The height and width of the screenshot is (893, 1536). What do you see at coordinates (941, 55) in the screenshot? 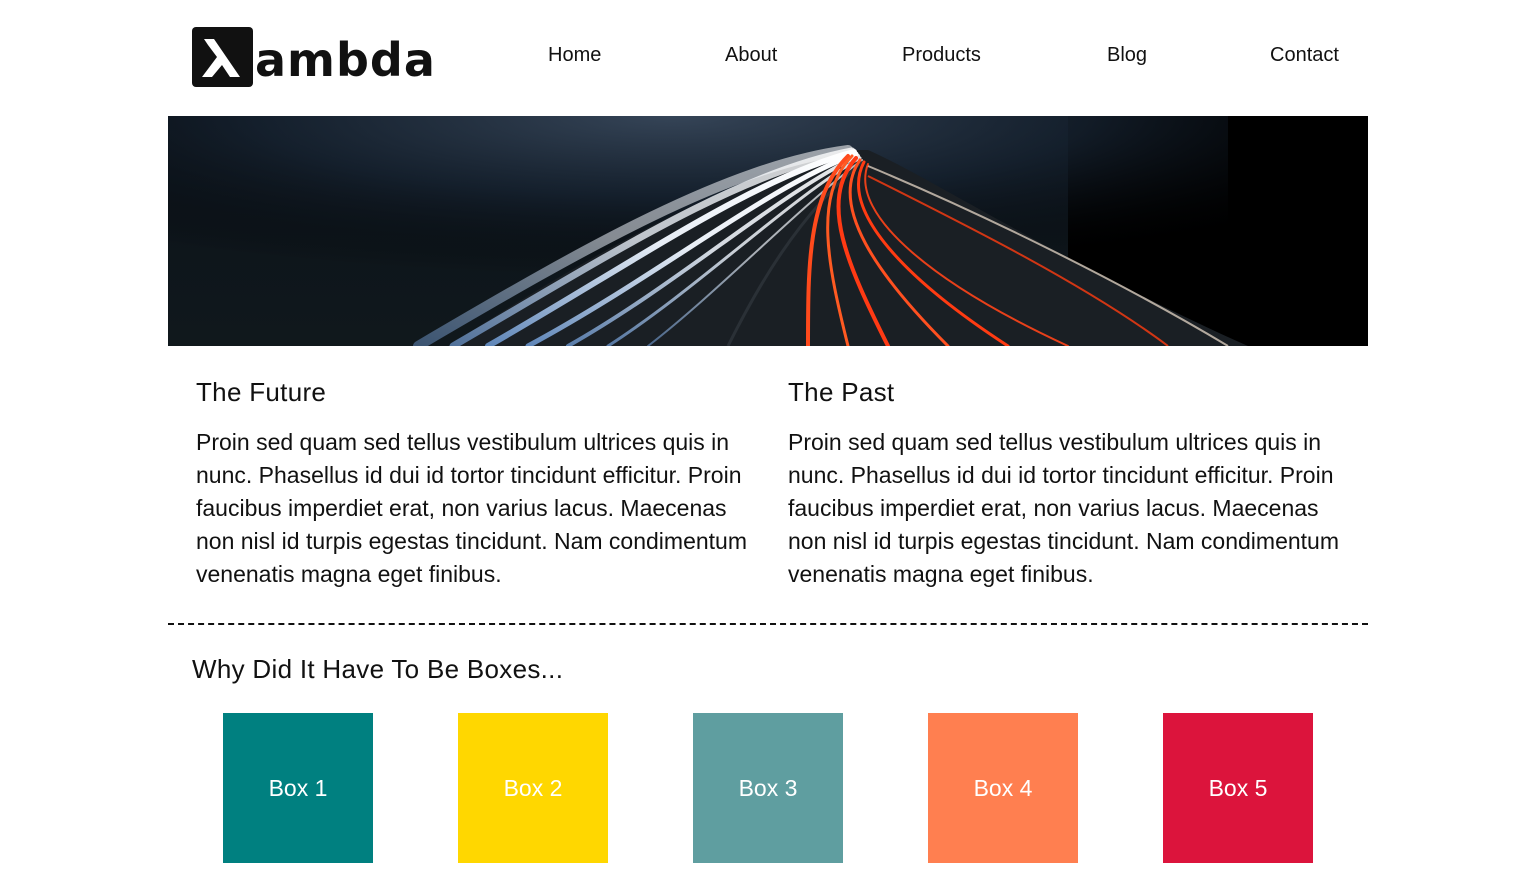
I see `nav-products: Products` at bounding box center [941, 55].